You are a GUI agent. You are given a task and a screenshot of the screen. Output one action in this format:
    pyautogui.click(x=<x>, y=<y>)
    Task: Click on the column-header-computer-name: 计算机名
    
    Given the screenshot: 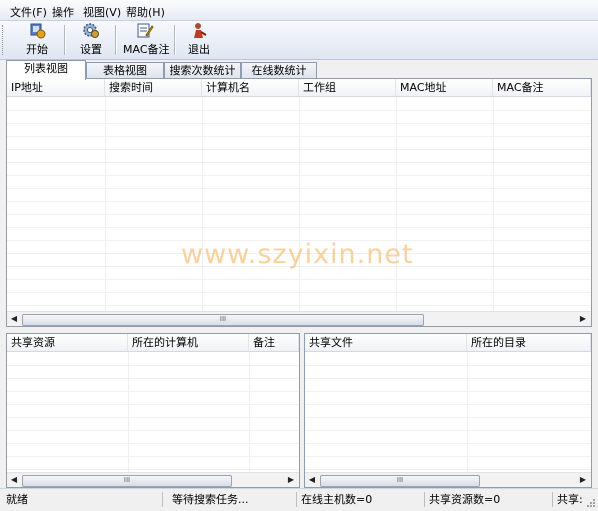 What is the action you would take?
    pyautogui.click(x=250, y=87)
    